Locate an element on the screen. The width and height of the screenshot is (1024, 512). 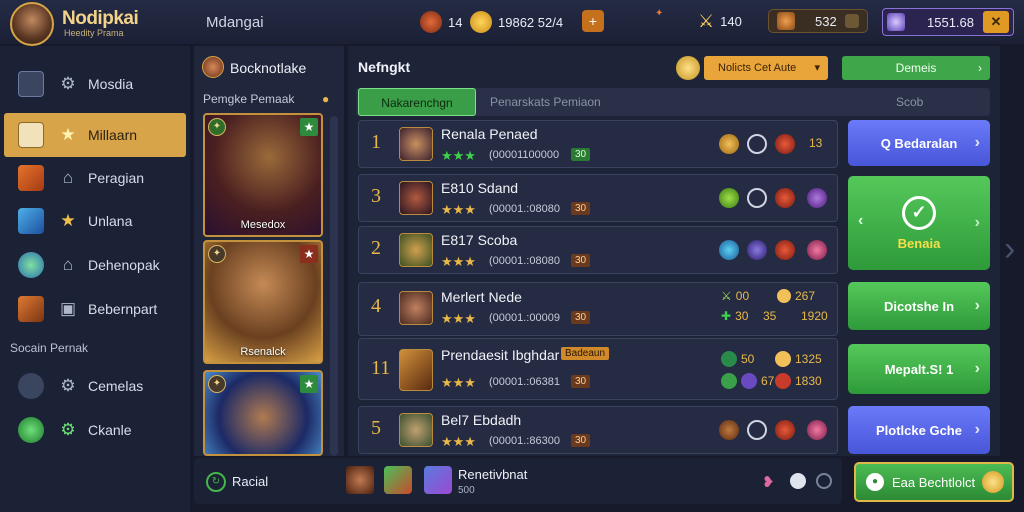
sidebar-item-peragian: ⌂ Peragian is located at coordinates (95, 178).